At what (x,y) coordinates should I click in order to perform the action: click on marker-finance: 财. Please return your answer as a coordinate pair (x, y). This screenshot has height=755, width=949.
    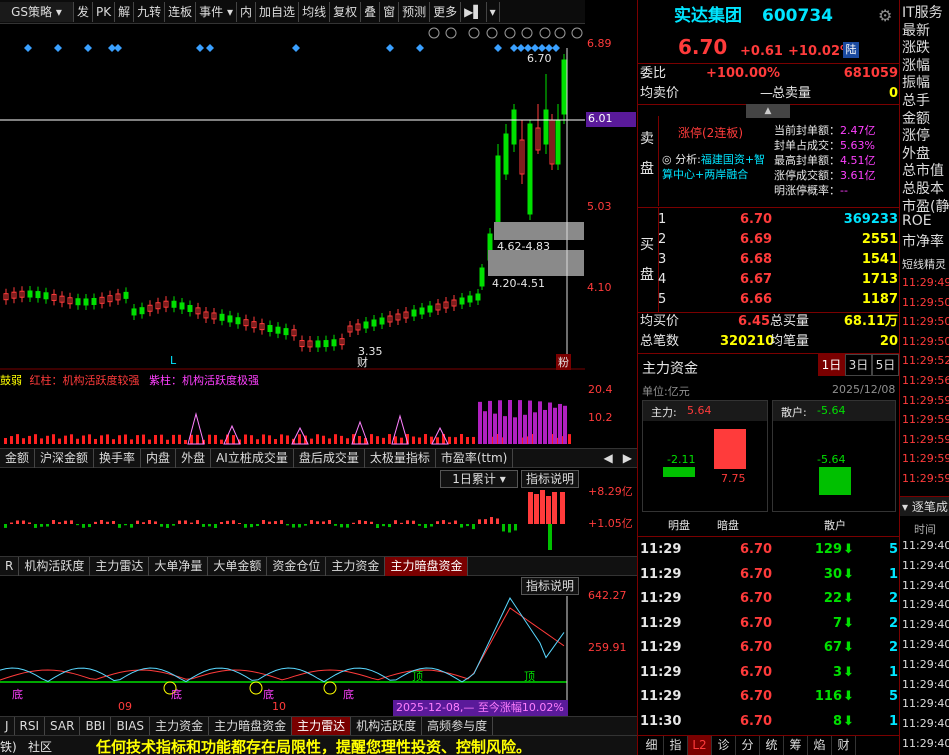
    Looking at the image, I should click on (362, 362).